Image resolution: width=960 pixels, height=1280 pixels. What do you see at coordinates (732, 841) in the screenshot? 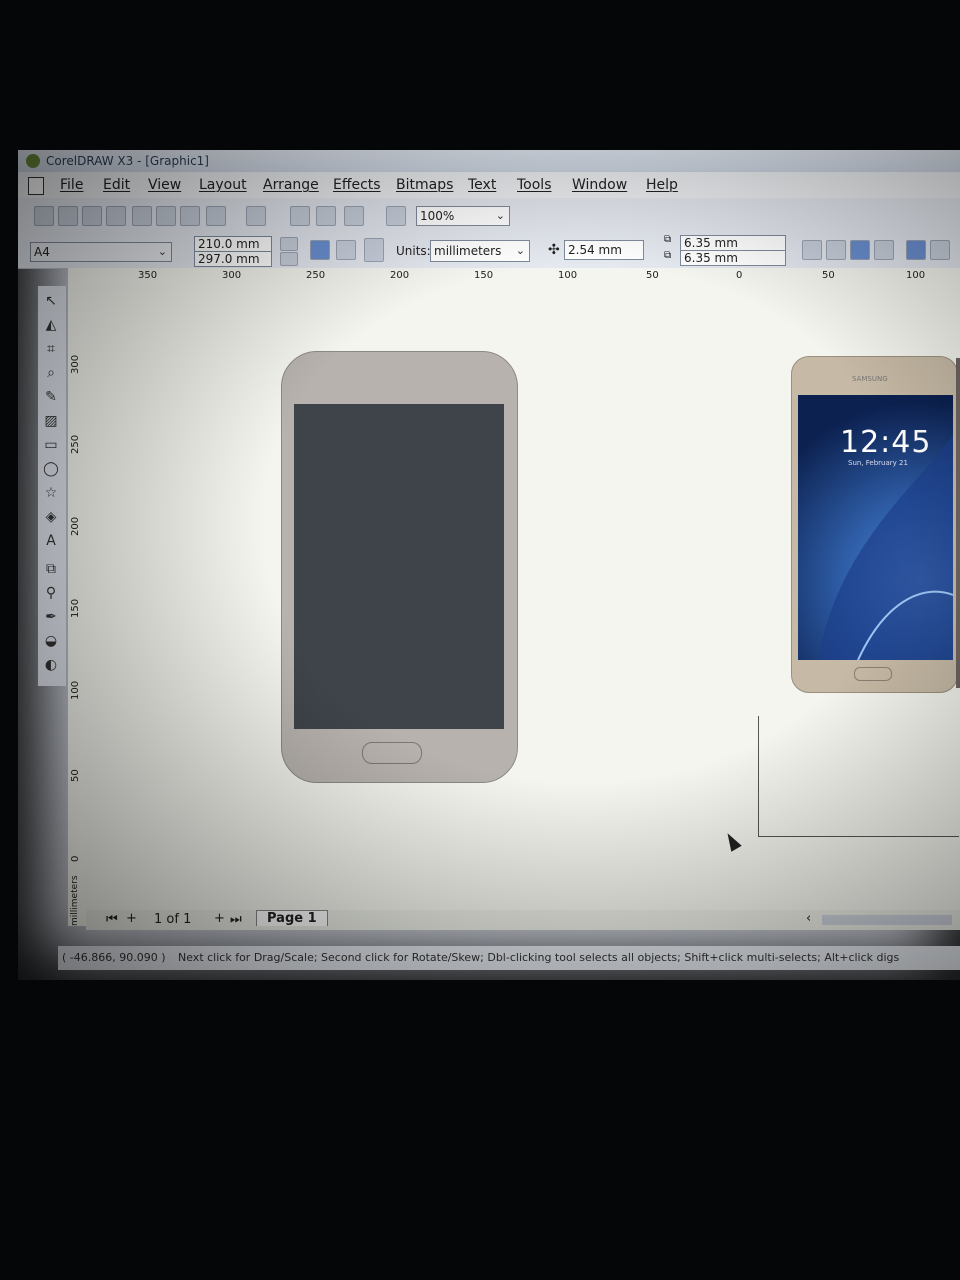
I see `mouse-cursor-icon` at bounding box center [732, 841].